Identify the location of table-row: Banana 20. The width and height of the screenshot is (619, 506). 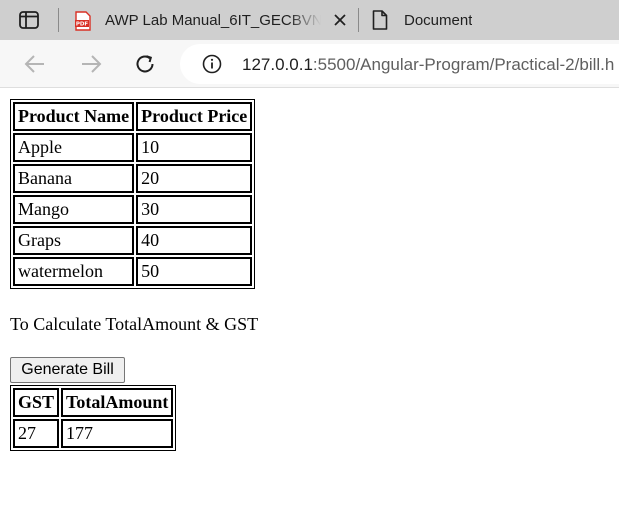
(133, 178).